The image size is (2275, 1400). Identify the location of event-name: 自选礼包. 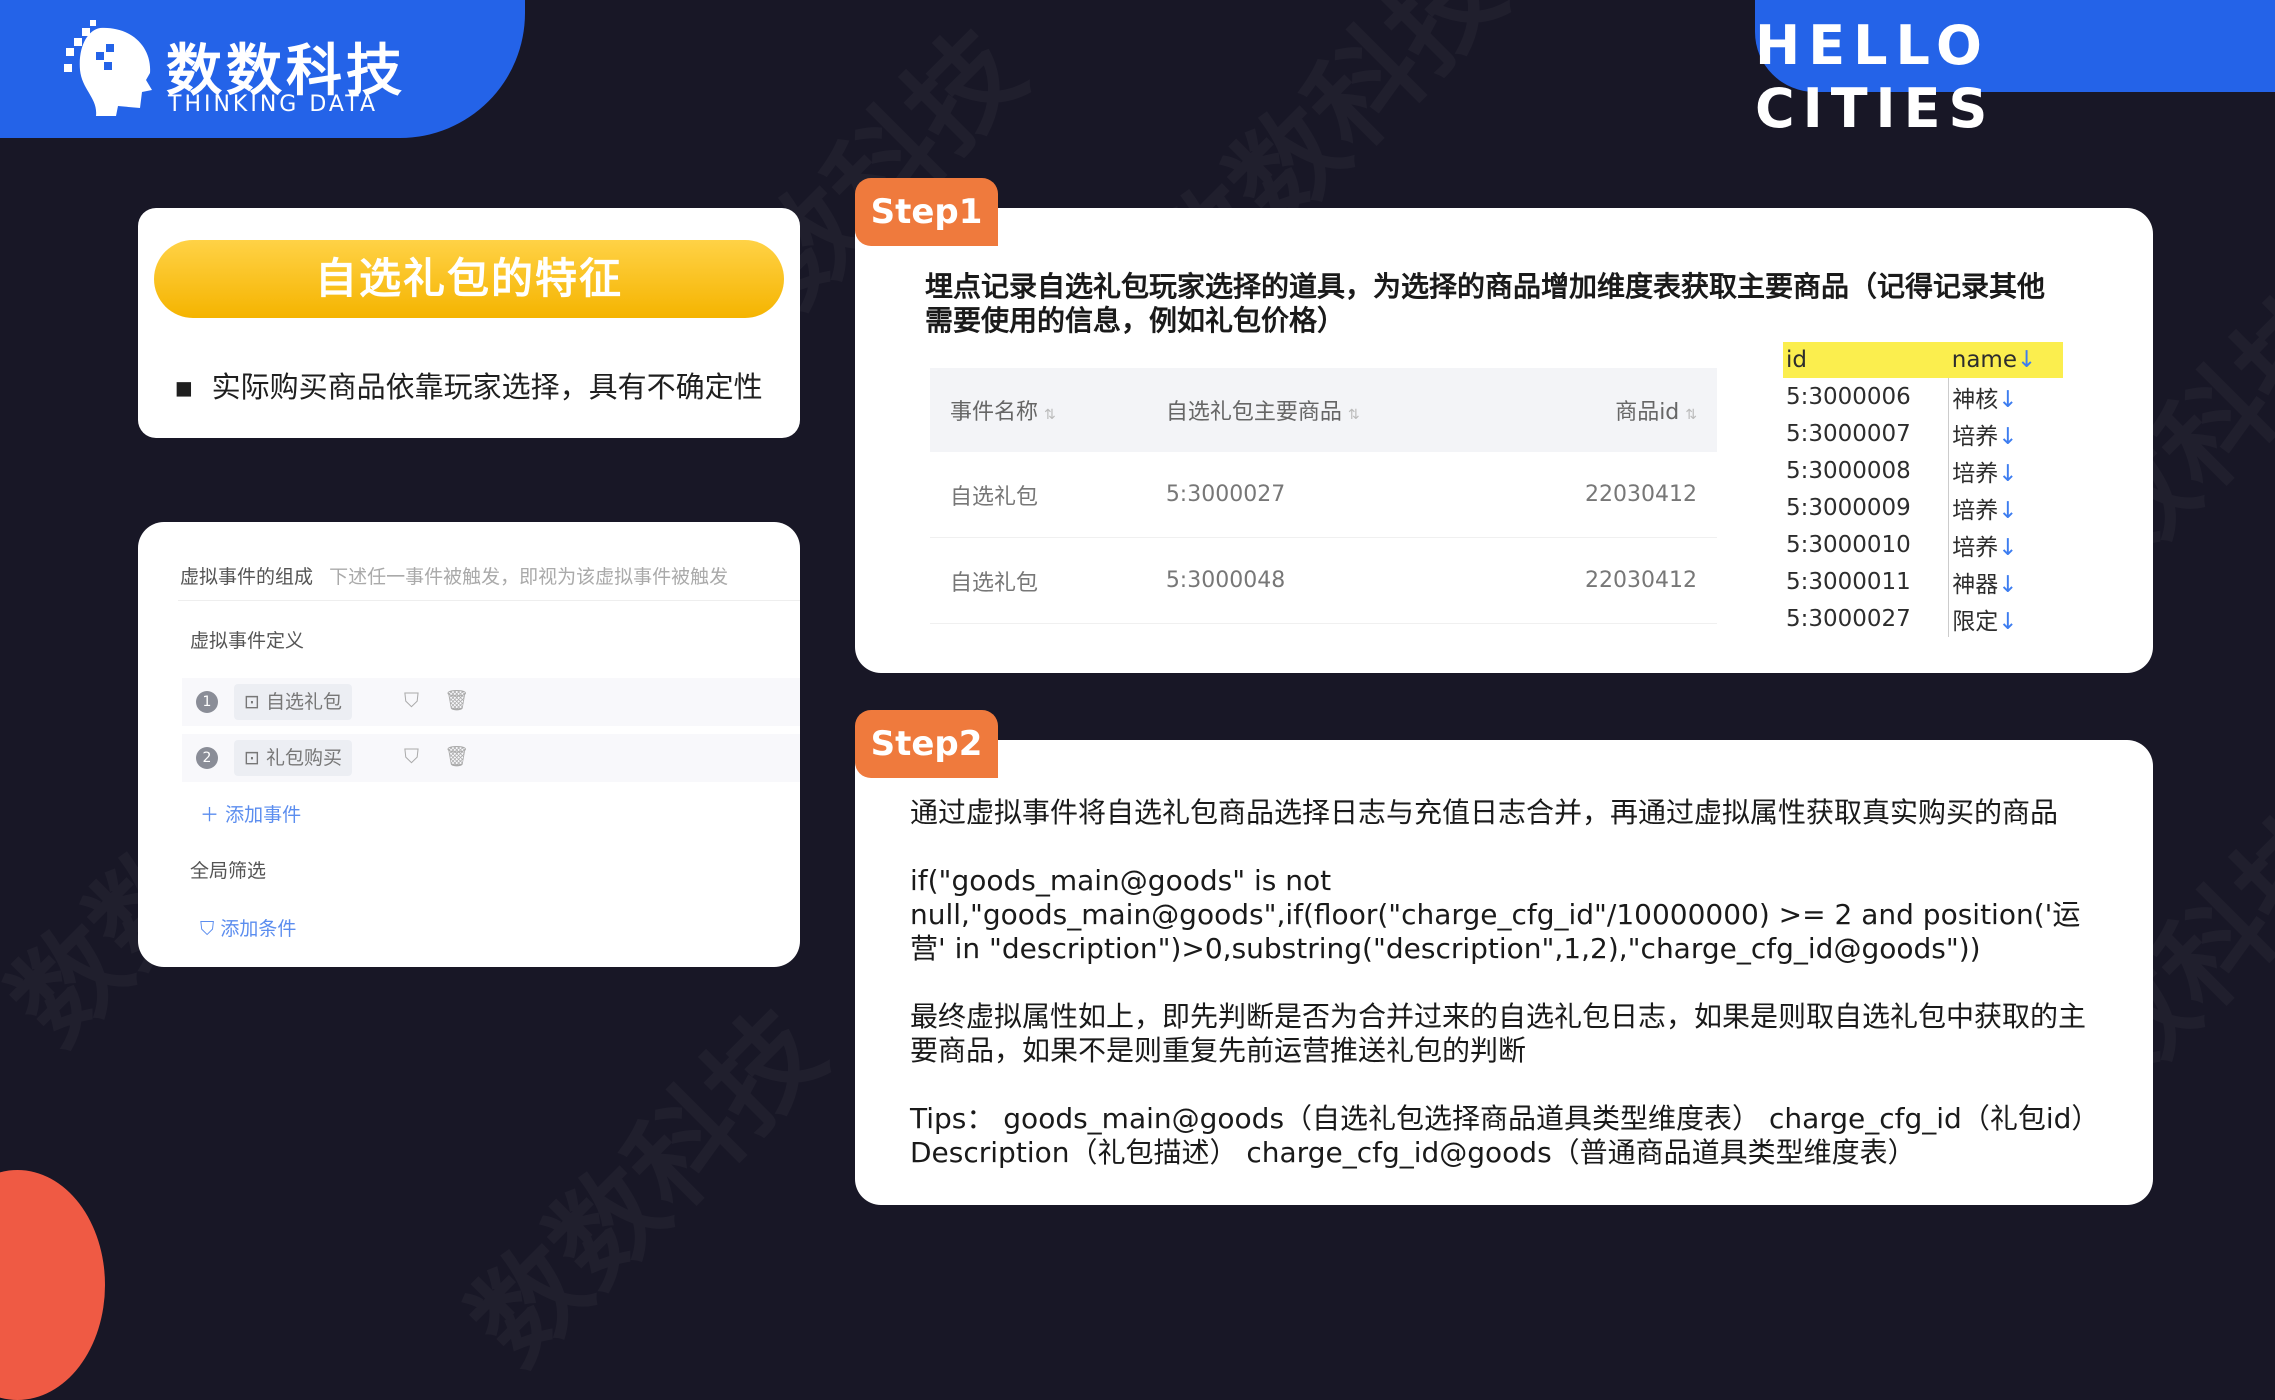
(303, 702).